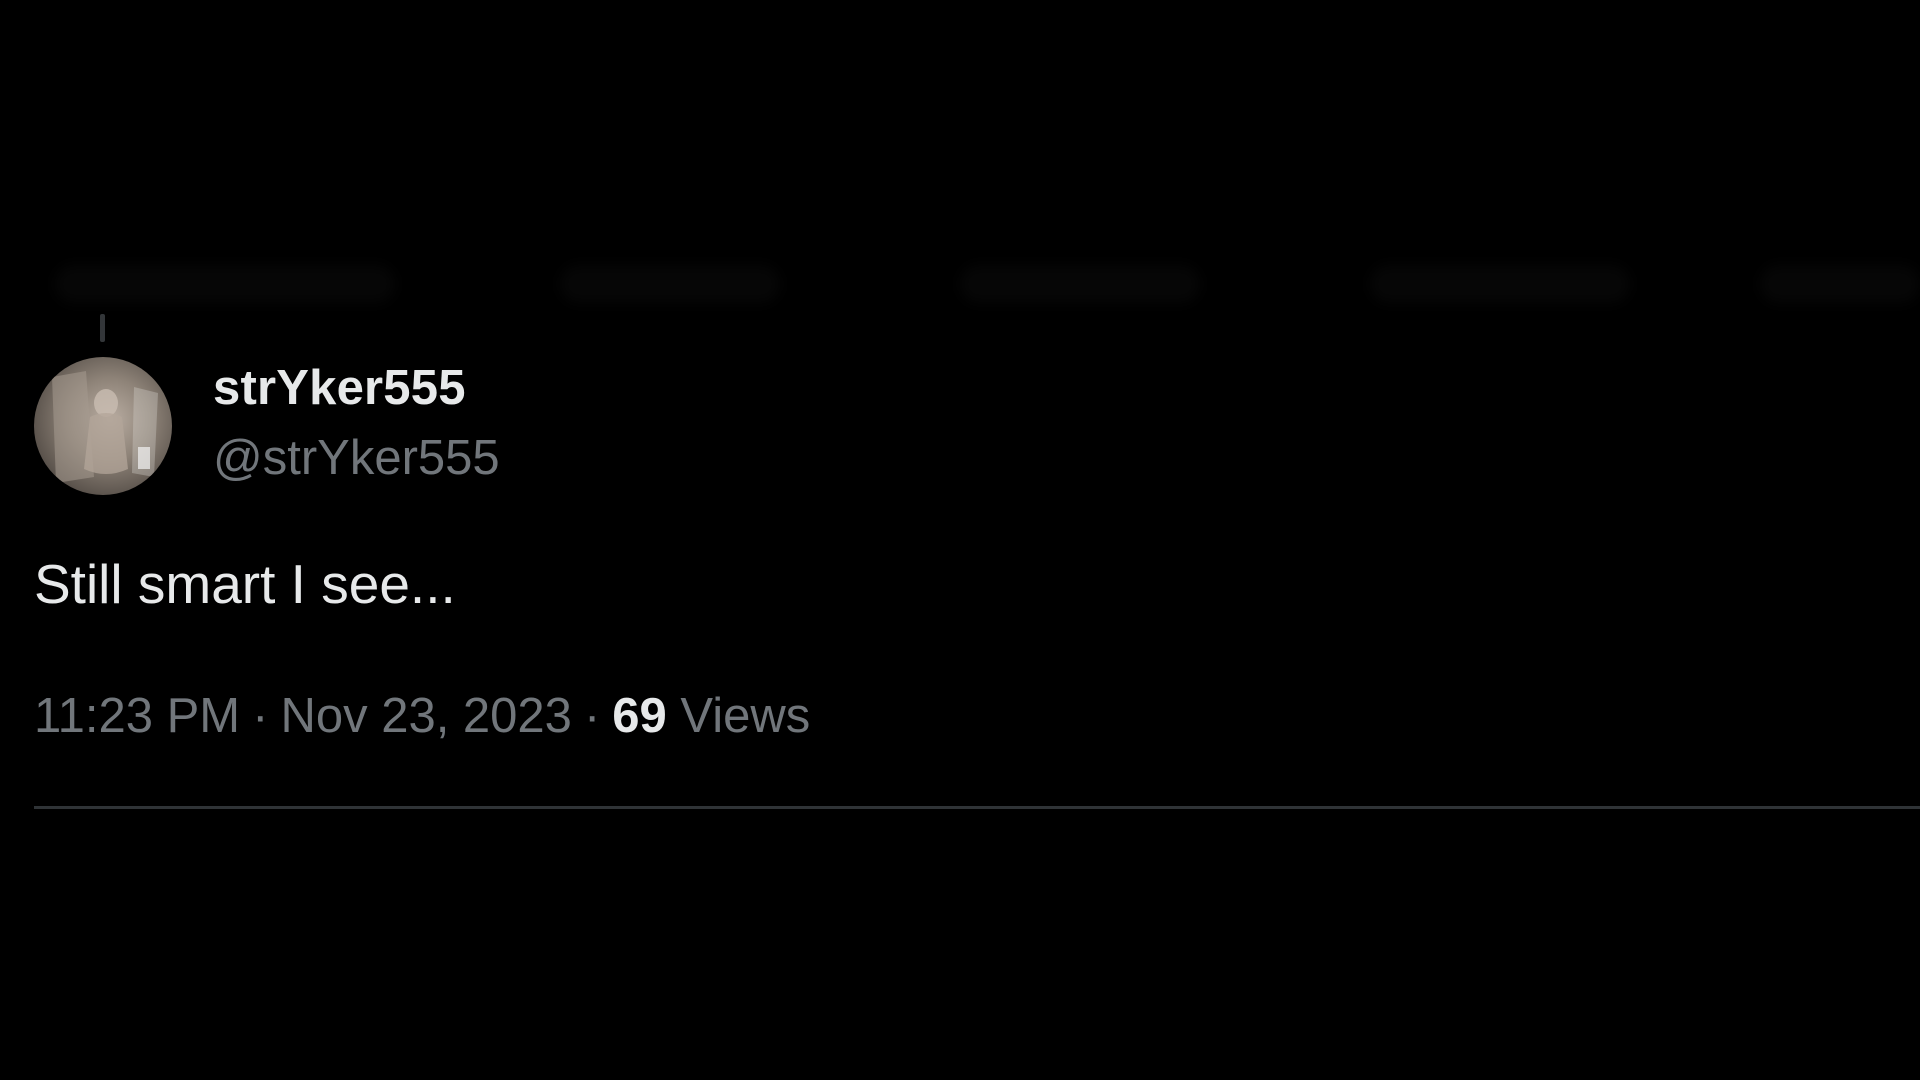 The image size is (1920, 1080). What do you see at coordinates (639, 716) in the screenshot?
I see `views-count: 69` at bounding box center [639, 716].